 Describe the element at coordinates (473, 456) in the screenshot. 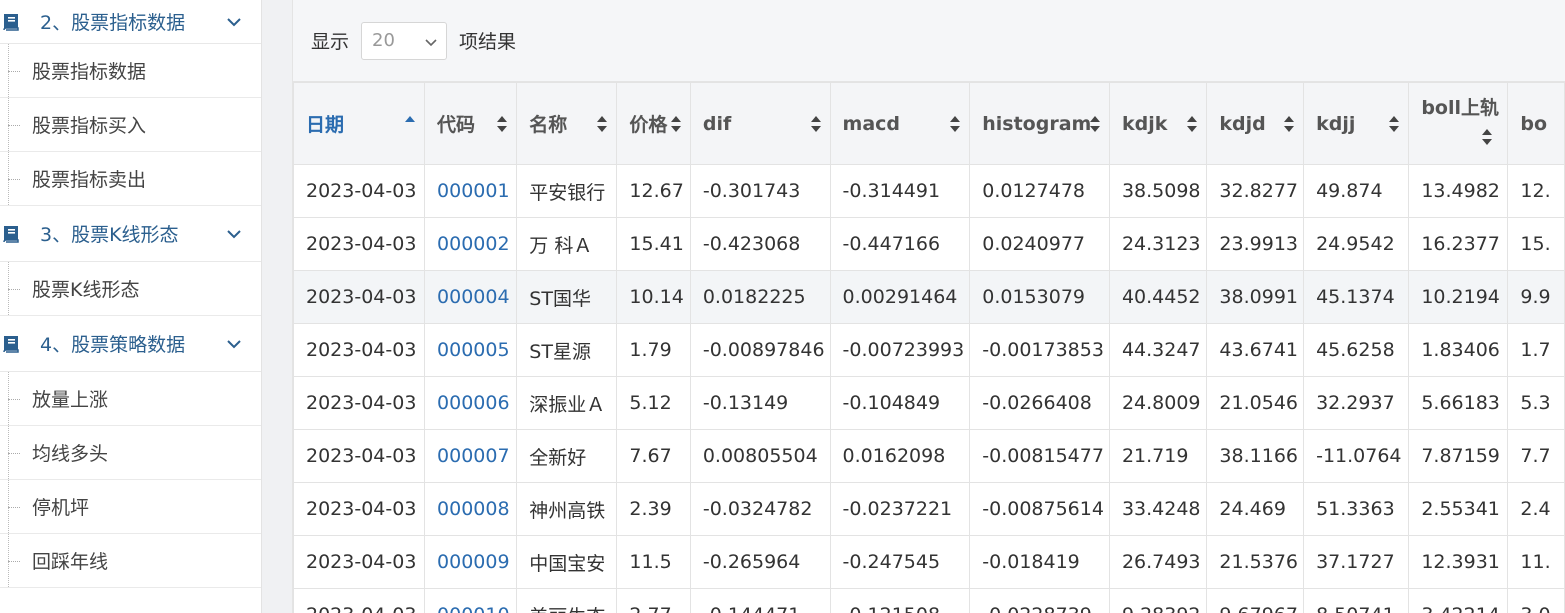

I see `stock-code-link: 000007` at that location.